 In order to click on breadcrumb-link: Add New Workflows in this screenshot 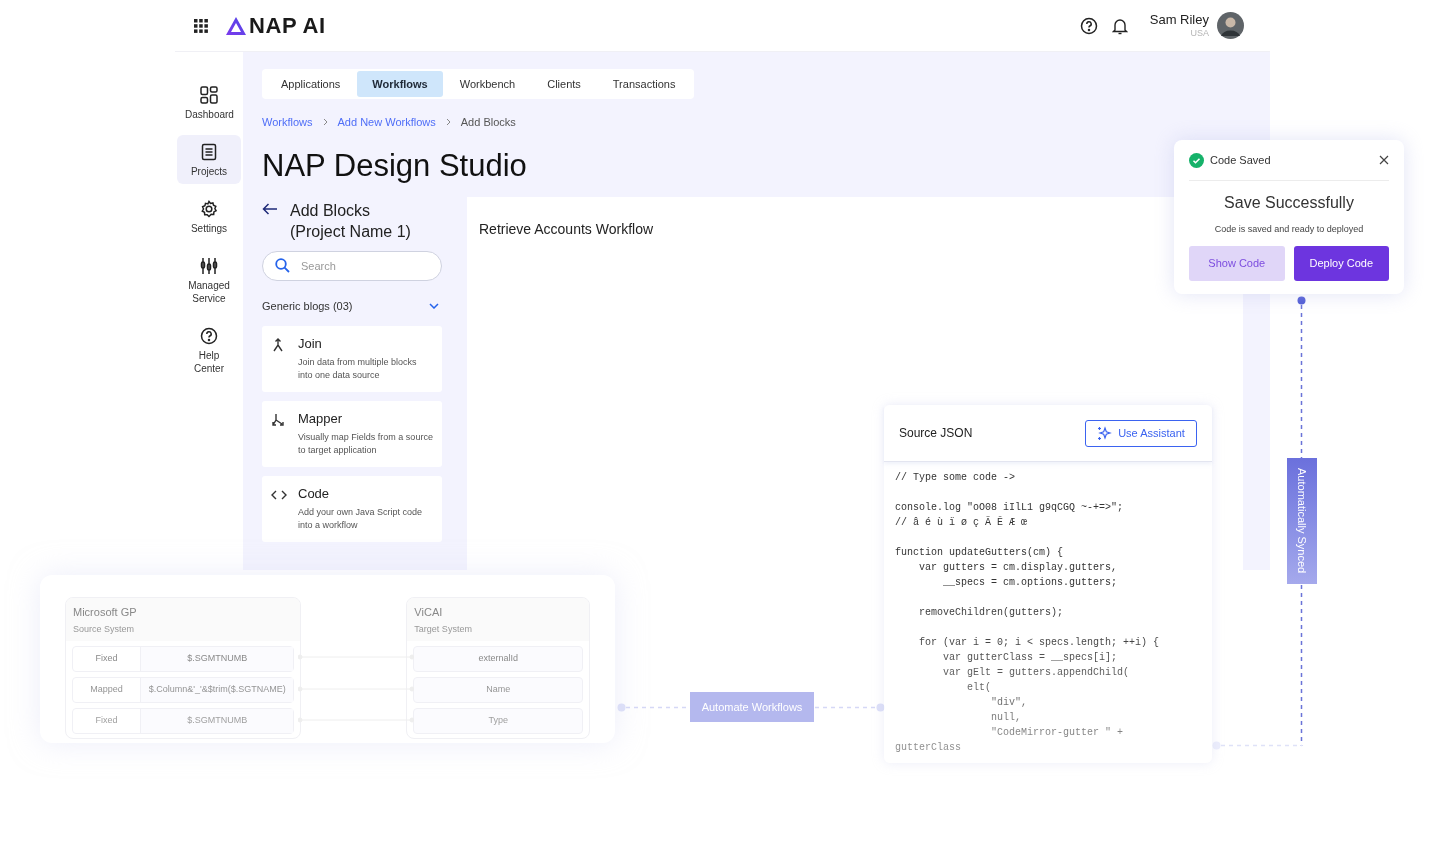, I will do `click(386, 122)`.